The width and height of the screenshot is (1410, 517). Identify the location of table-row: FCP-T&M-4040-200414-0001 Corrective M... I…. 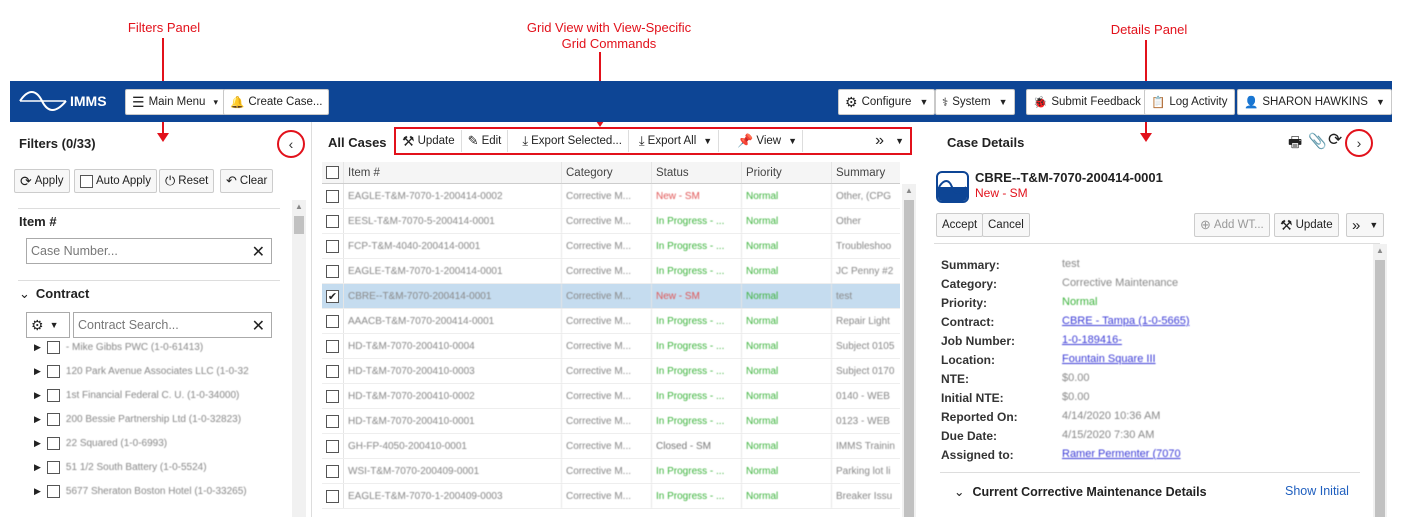
(611, 246).